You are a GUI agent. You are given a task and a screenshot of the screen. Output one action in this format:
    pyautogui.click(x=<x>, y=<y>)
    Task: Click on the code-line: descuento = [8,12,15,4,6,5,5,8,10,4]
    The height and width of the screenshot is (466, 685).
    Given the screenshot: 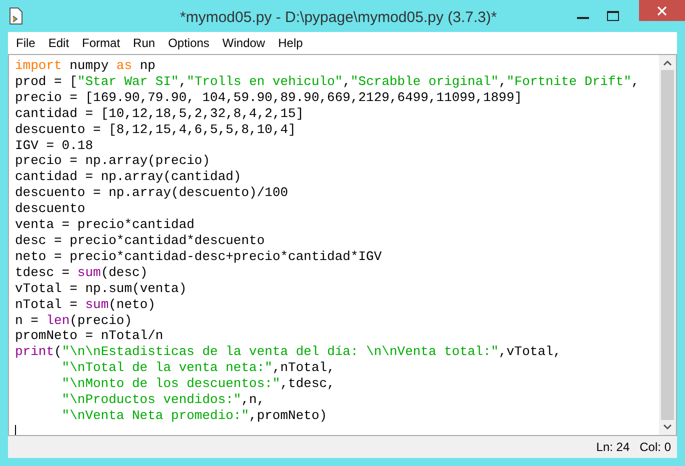 What is the action you would take?
    pyautogui.click(x=155, y=130)
    